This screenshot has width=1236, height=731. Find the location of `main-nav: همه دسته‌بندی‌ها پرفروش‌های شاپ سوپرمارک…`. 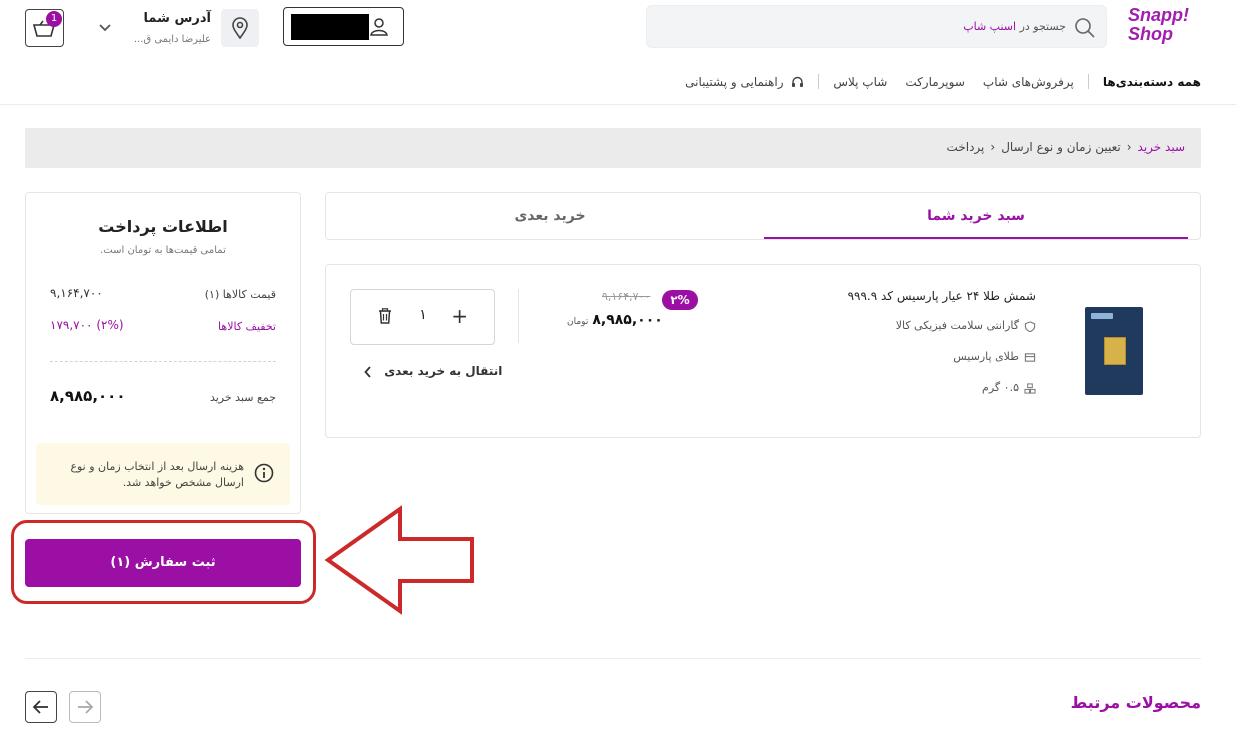

main-nav: همه دسته‌بندی‌ها پرفروش‌های شاپ سوپرمارک… is located at coordinates (943, 81).